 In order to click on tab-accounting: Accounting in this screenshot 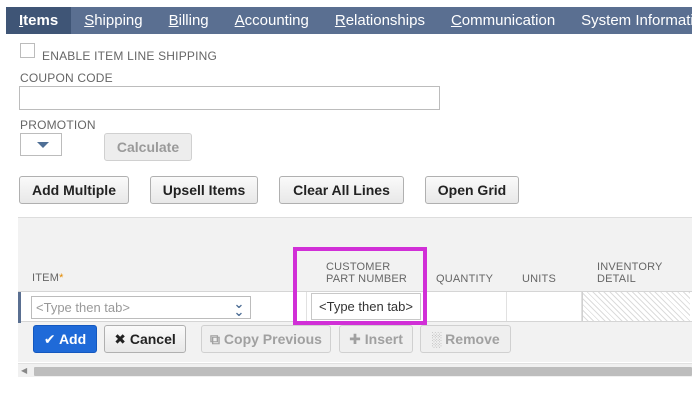, I will do `click(272, 20)`.